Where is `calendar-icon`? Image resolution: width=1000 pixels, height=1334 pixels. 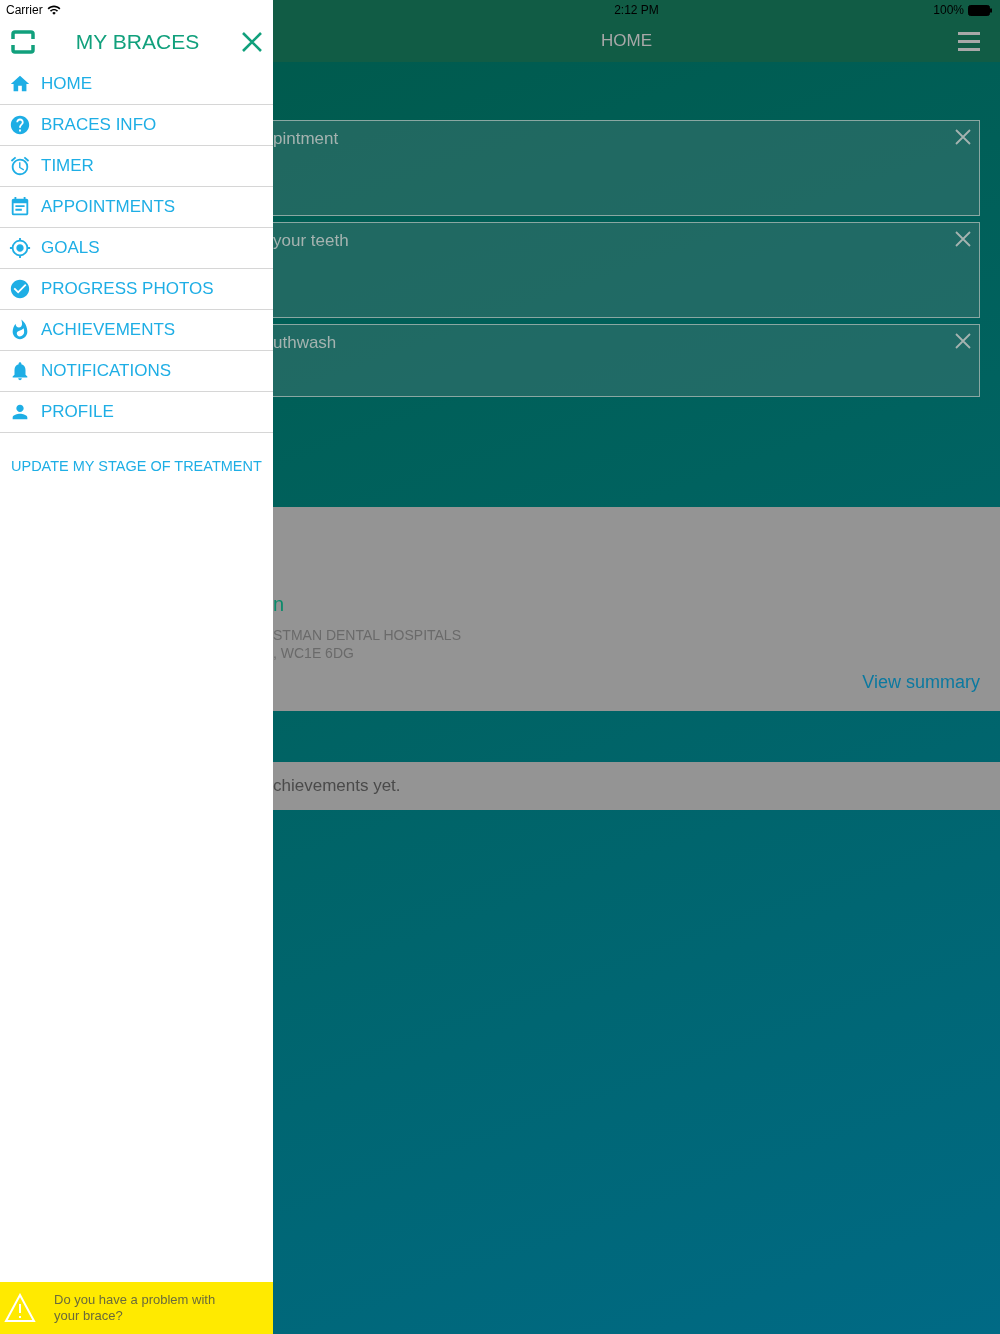 calendar-icon is located at coordinates (20, 207).